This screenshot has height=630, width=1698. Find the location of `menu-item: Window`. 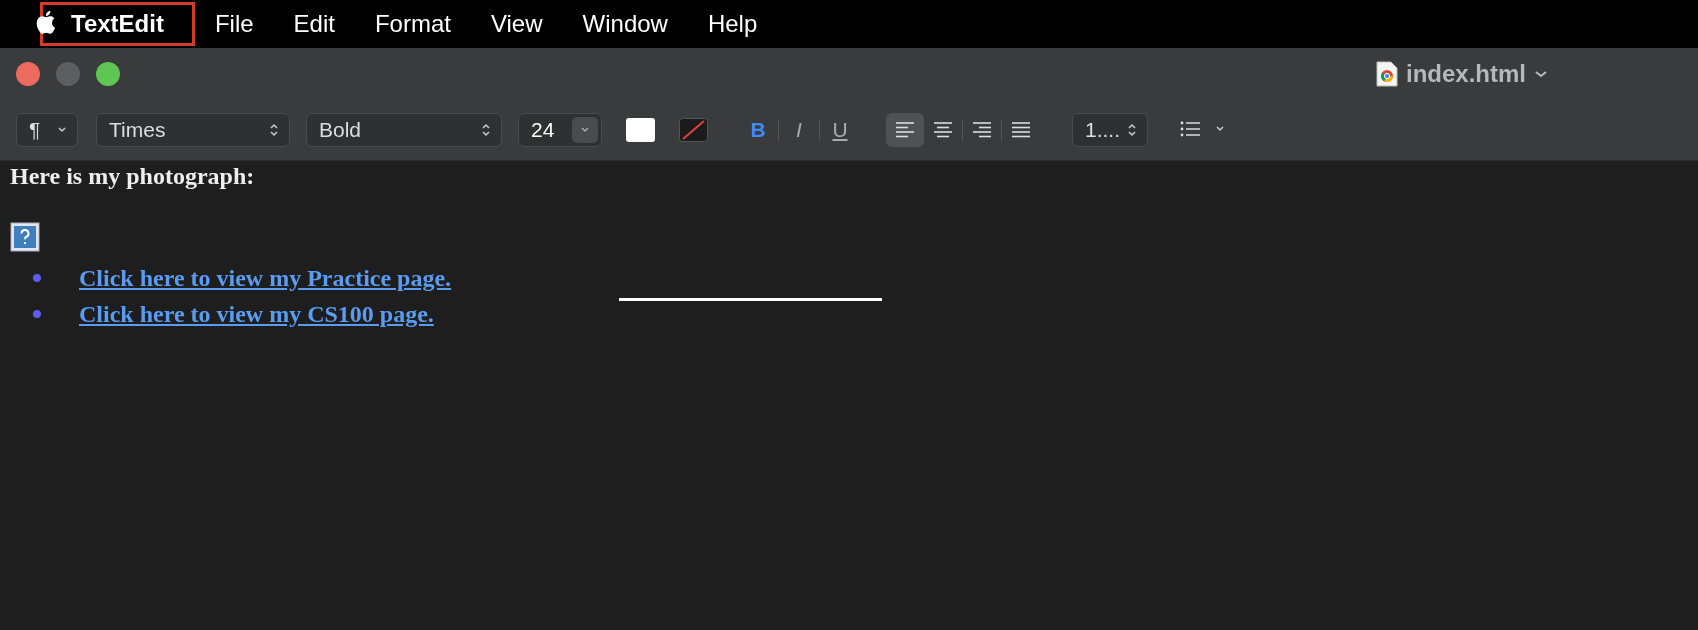

menu-item: Window is located at coordinates (625, 24).